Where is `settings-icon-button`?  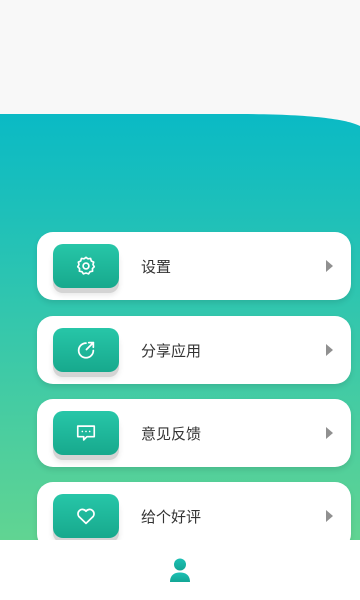
settings-icon-button is located at coordinates (86, 266).